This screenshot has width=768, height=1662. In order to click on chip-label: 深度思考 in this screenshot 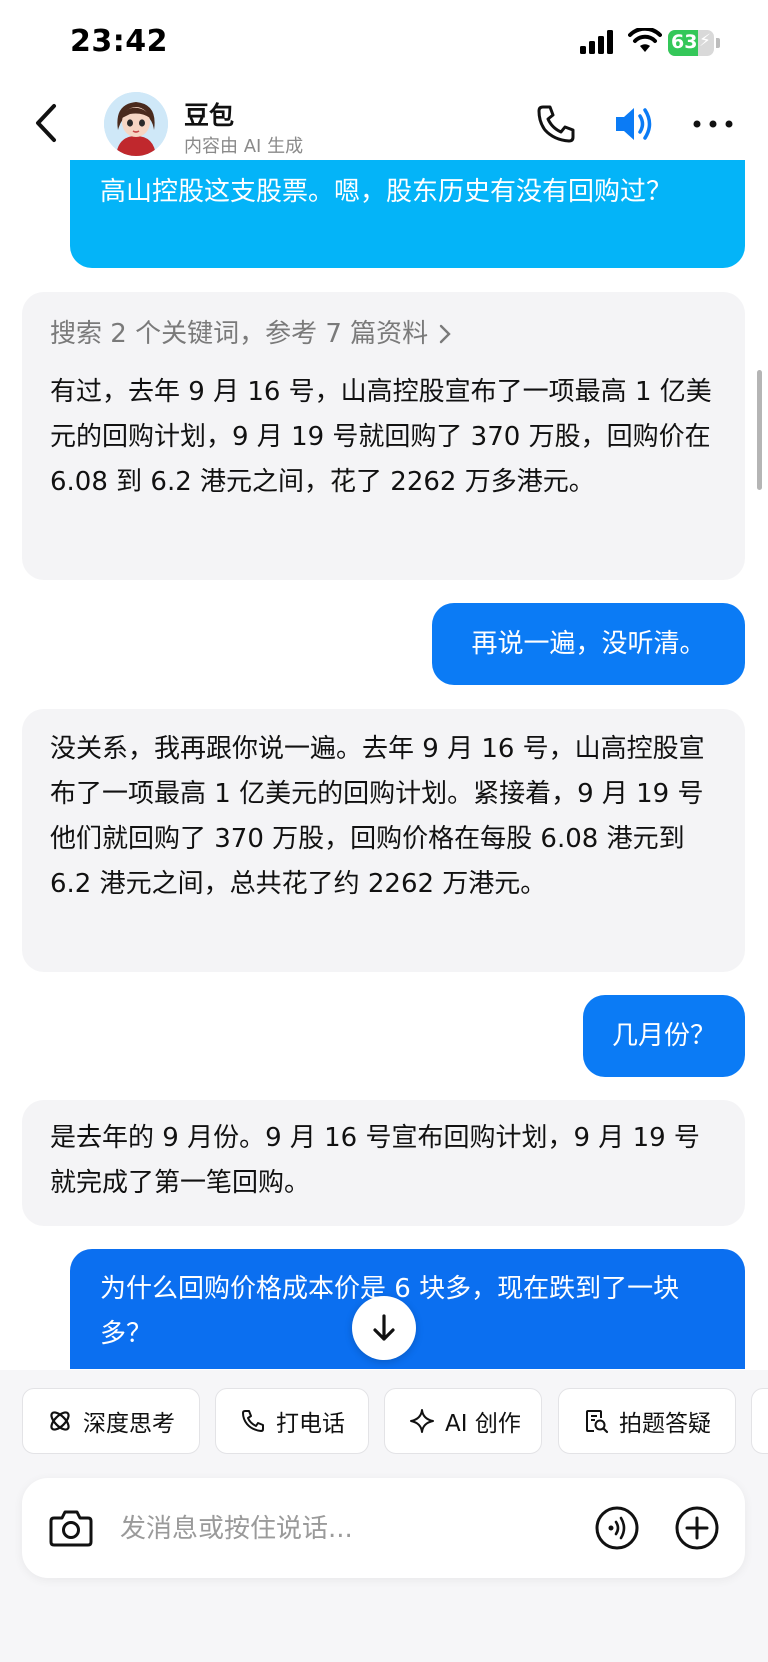, I will do `click(129, 1424)`.